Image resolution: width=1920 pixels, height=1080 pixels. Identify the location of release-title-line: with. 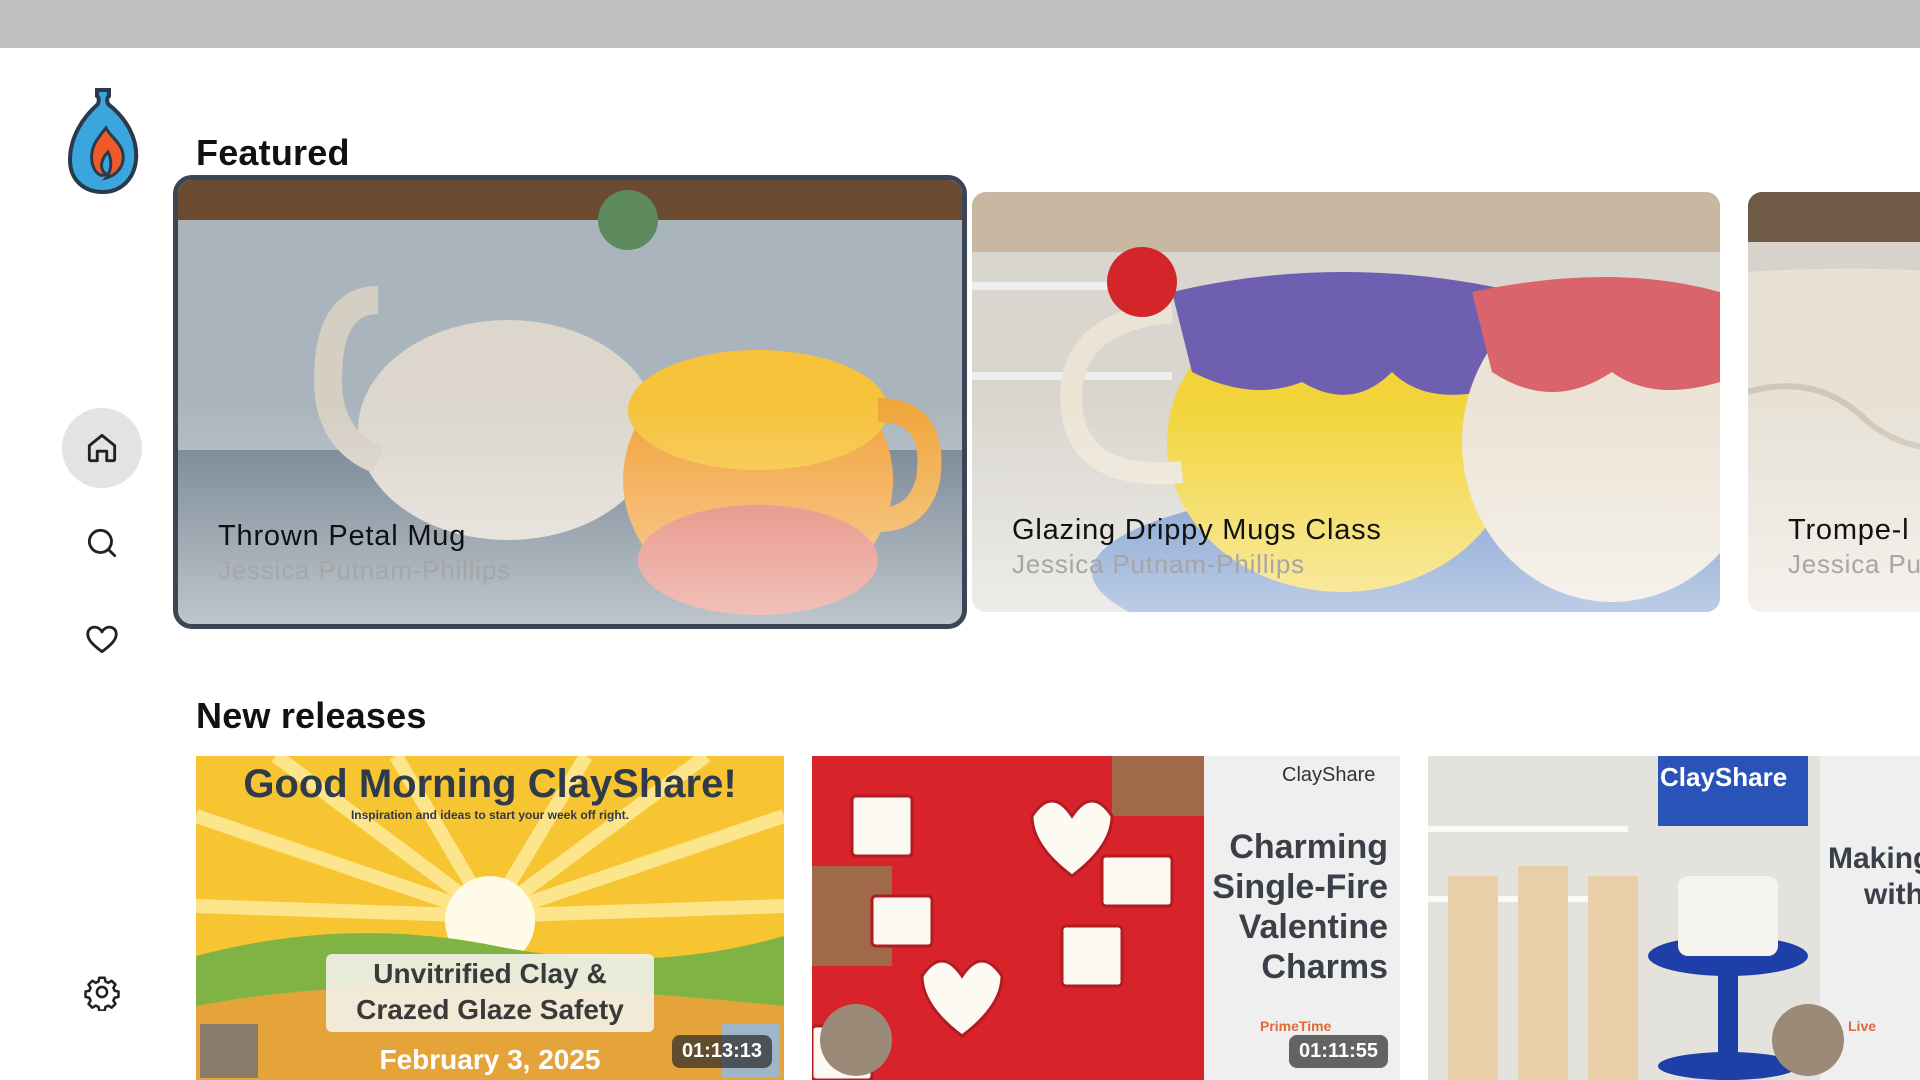
(1892, 894).